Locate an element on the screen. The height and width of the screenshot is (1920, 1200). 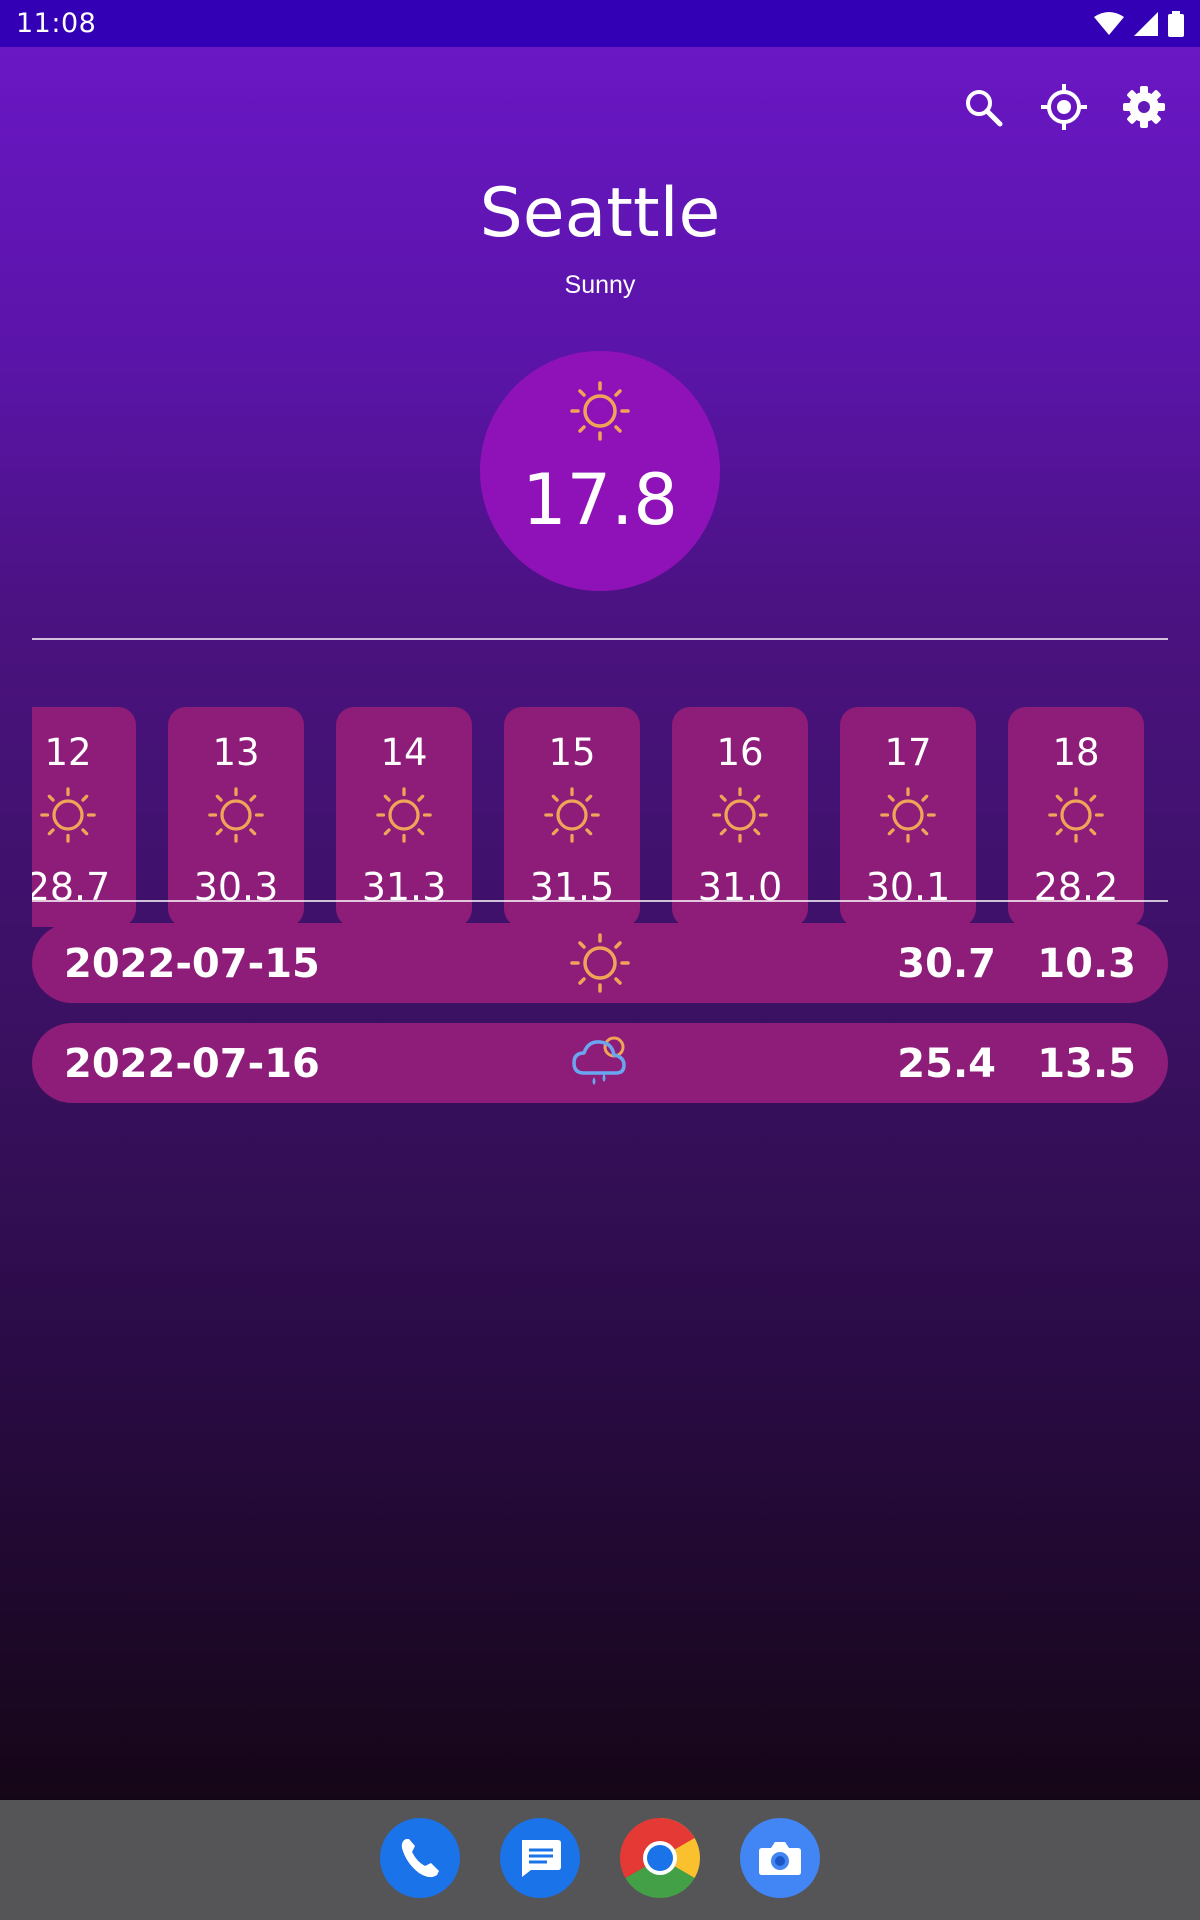
status-icons is located at coordinates (1139, 23).